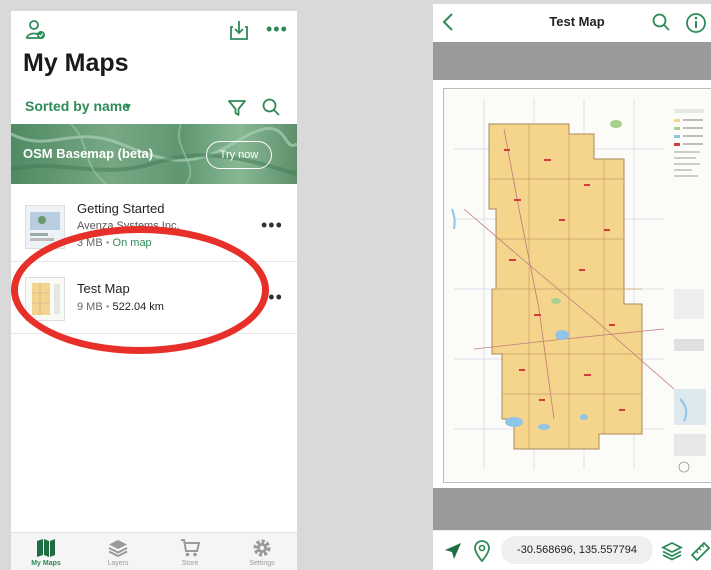 The height and width of the screenshot is (570, 711). I want to click on sort-filter-row: Sorted by name ▼, so click(154, 109).